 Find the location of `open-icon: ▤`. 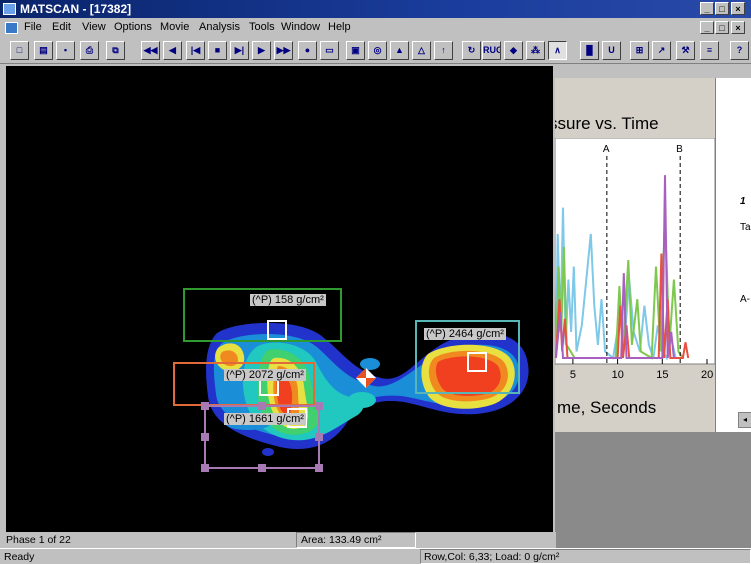

open-icon: ▤ is located at coordinates (43, 50).